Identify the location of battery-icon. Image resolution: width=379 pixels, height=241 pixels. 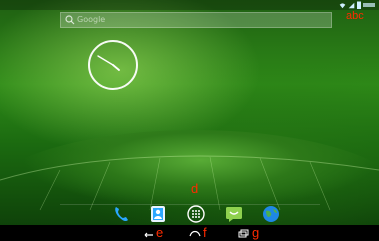
(359, 5).